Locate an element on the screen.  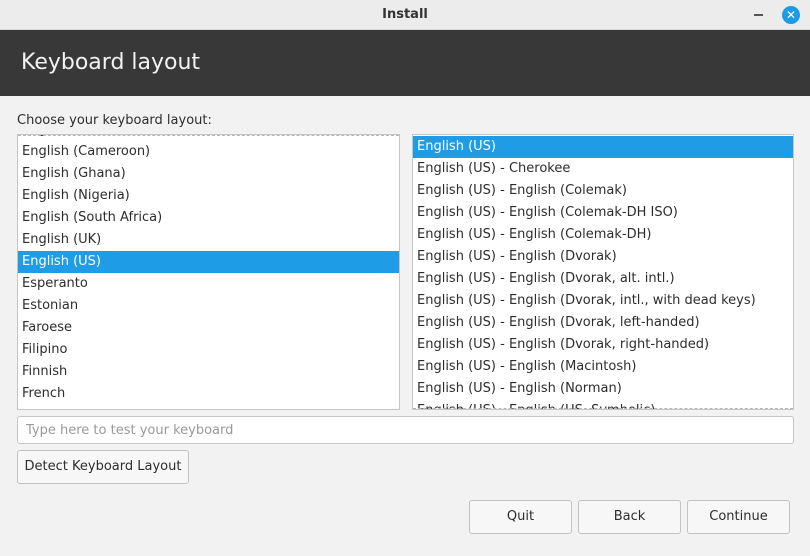
layout-list-item: English (Nigeria) is located at coordinates (208, 196).